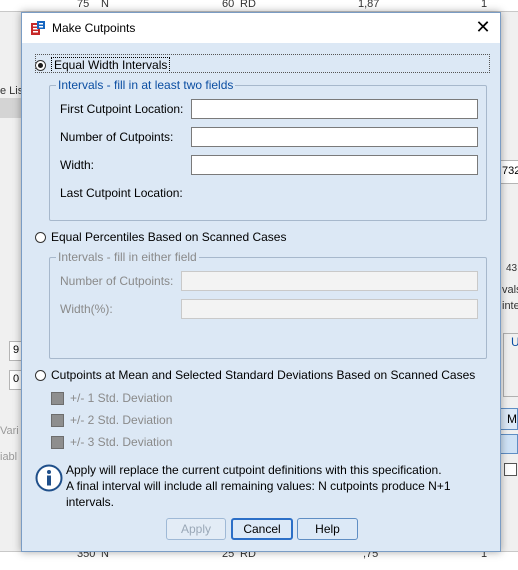 The height and width of the screenshot is (570, 518). What do you see at coordinates (510, 290) in the screenshot?
I see `bg-fragment: vals` at bounding box center [510, 290].